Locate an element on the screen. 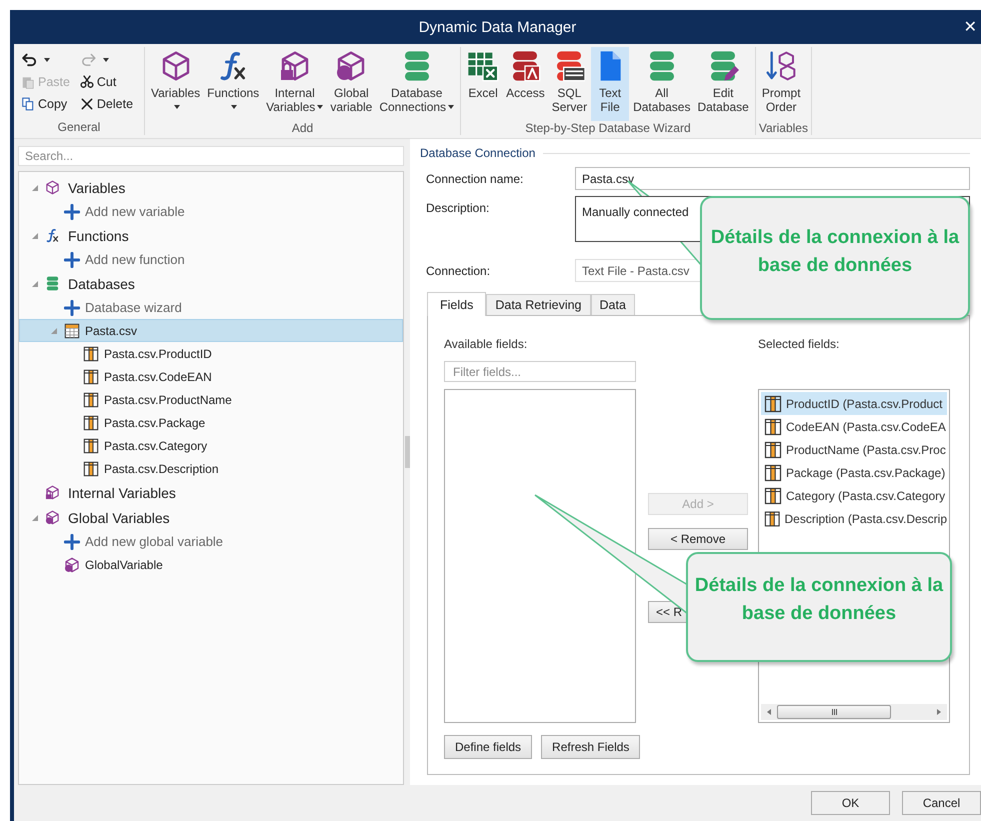 The height and width of the screenshot is (821, 981). tree-item: Pasta.csv.Package is located at coordinates (211, 422).